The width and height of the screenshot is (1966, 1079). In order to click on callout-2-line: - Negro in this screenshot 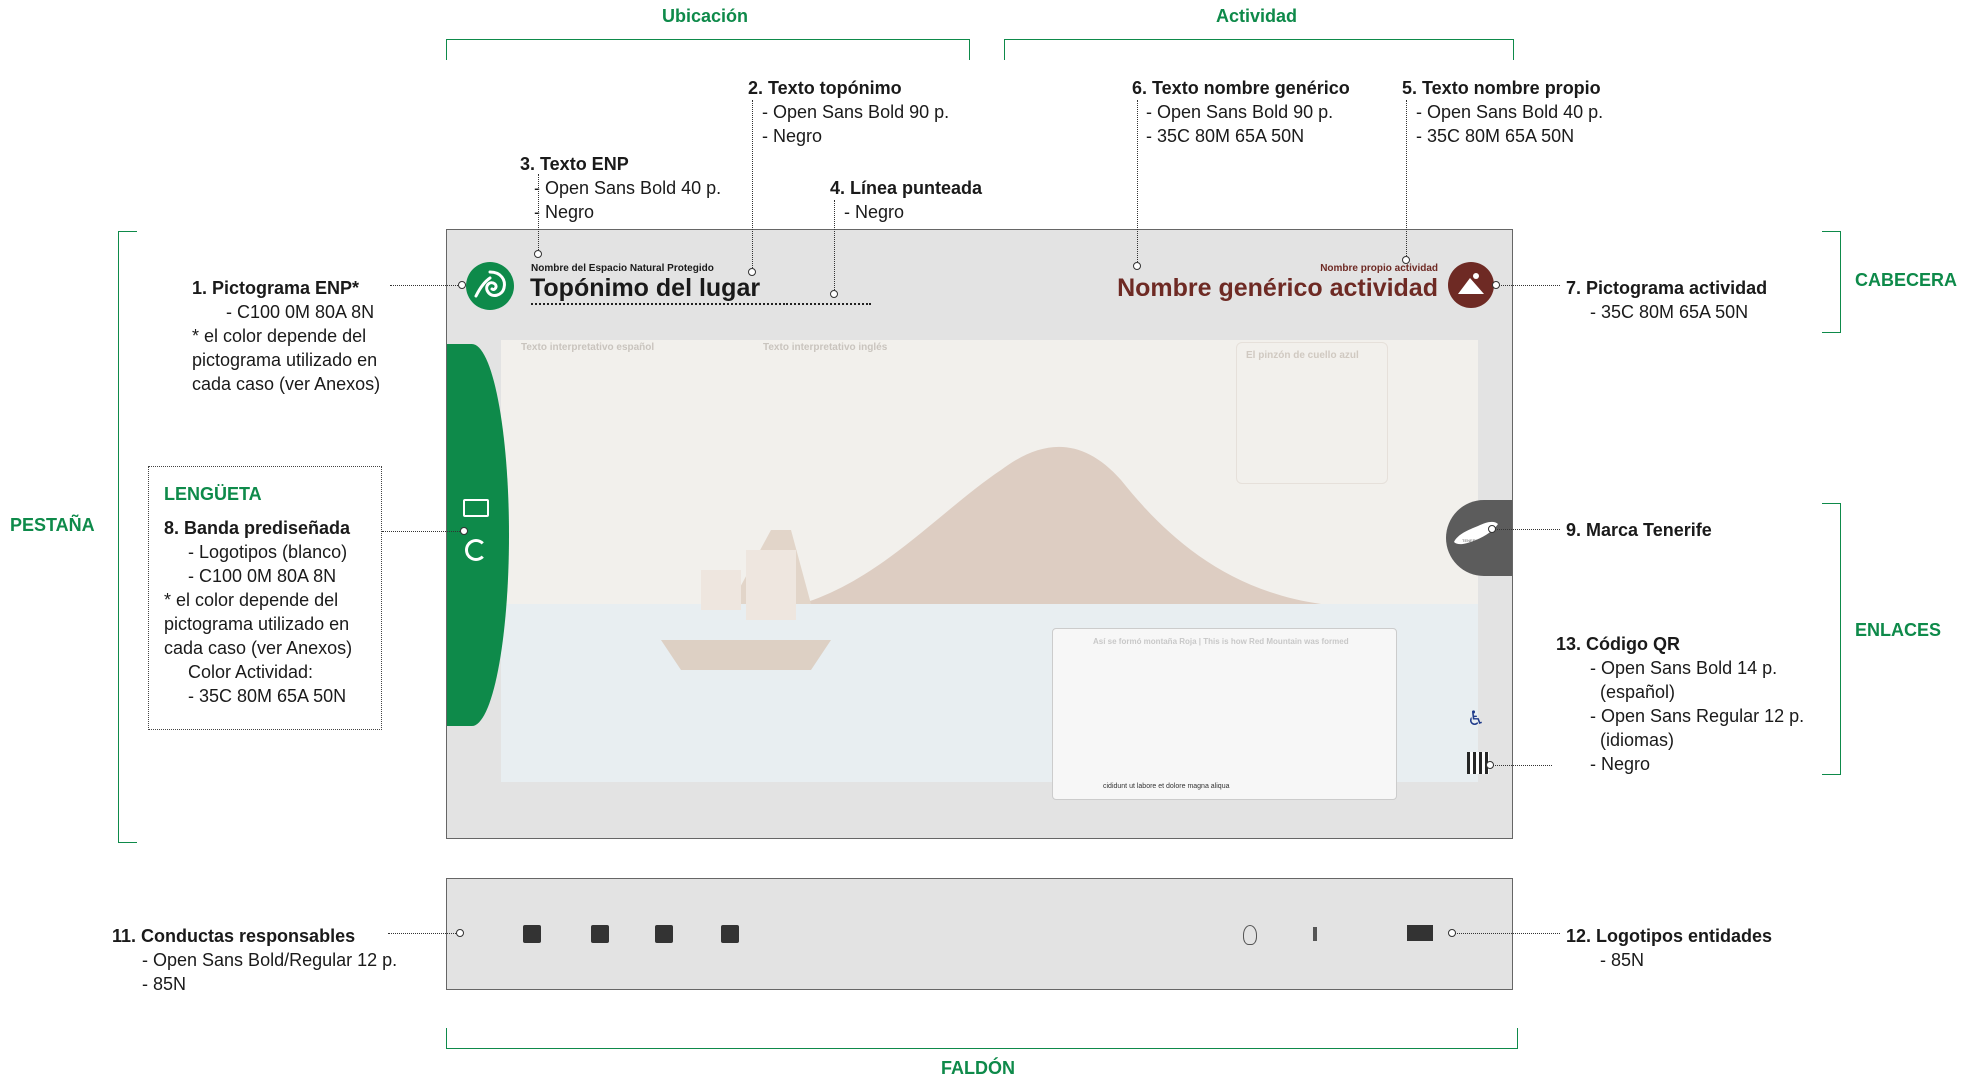, I will do `click(792, 136)`.